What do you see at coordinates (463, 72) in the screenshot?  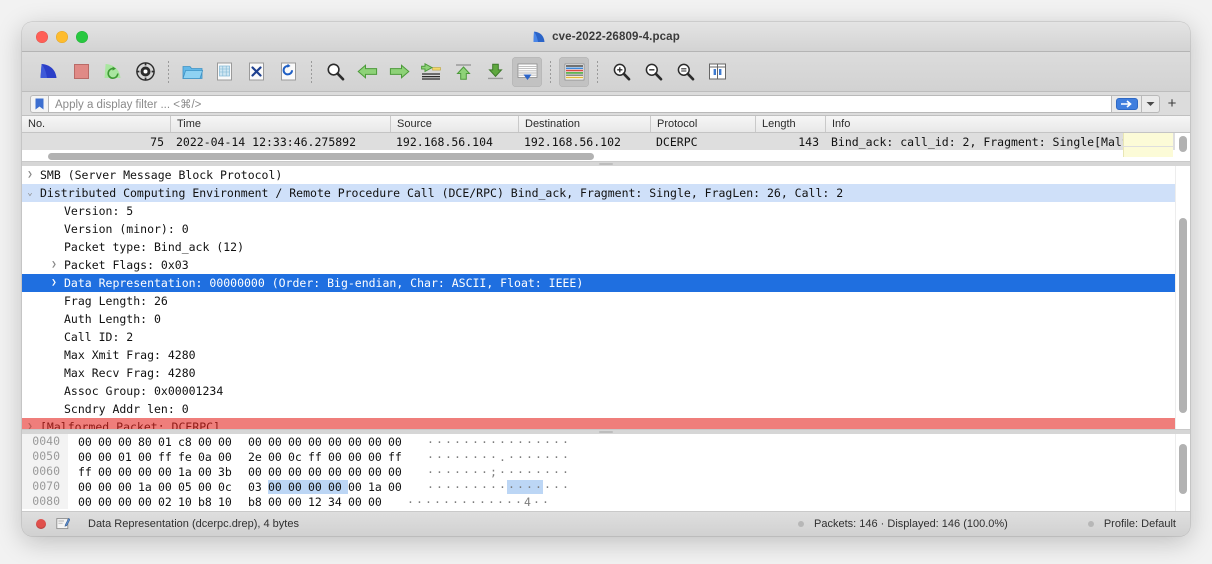 I see `go-to-first-icon` at bounding box center [463, 72].